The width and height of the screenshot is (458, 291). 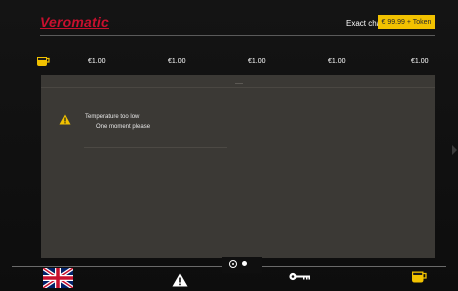 What do you see at coordinates (406, 22) in the screenshot?
I see `token-badge: € 99.99 + Token` at bounding box center [406, 22].